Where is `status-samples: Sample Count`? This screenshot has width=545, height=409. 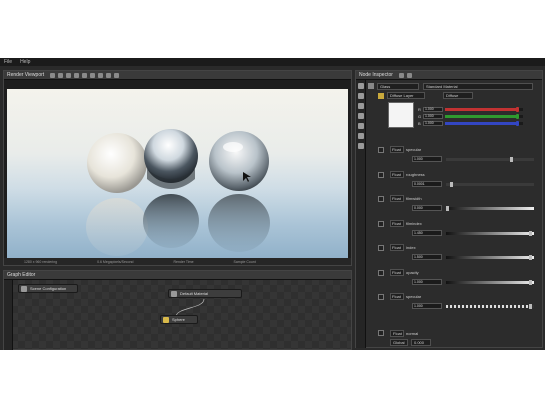 status-samples: Sample Count is located at coordinates (244, 261).